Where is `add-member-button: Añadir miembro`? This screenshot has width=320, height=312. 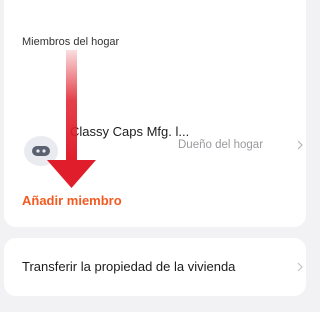
add-member-button: Añadir miembro is located at coordinates (72, 200).